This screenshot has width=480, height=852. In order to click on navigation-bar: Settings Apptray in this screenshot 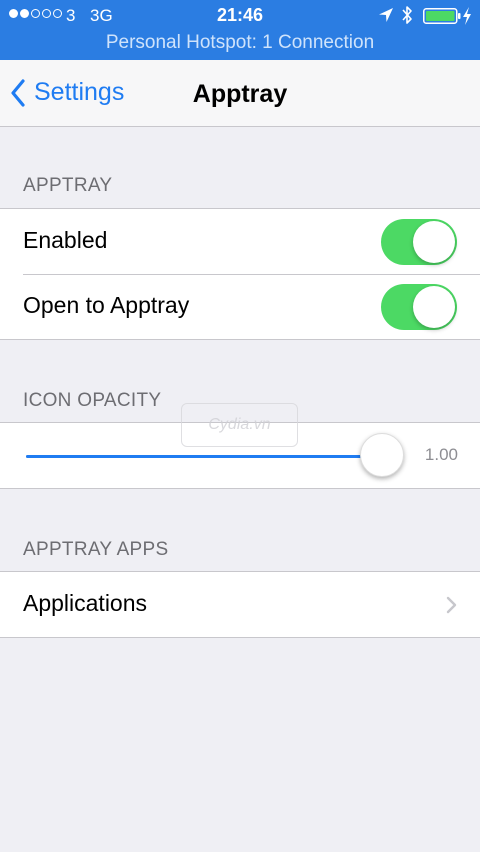, I will do `click(240, 93)`.